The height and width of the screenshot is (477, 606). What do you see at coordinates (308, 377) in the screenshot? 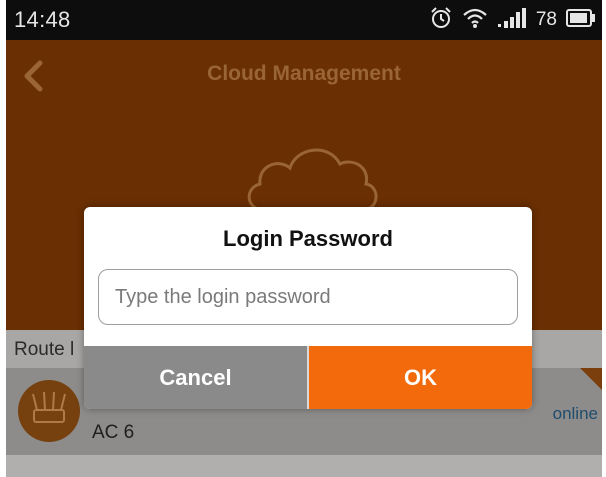
I see `dialog-buttons: Cancel OK` at bounding box center [308, 377].